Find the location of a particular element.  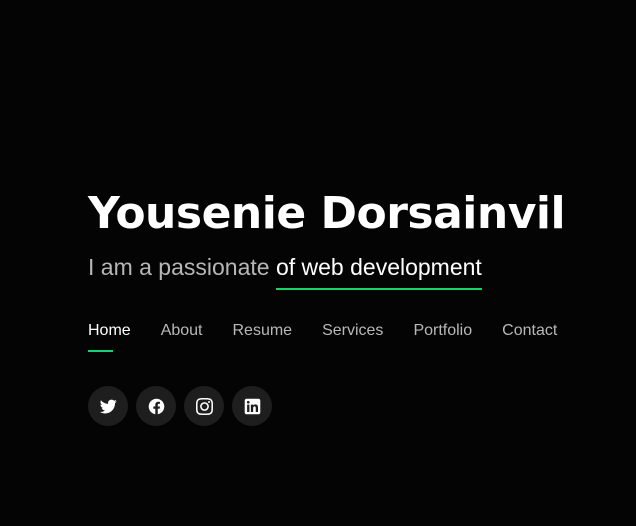

nav-item-about: About is located at coordinates (182, 337).